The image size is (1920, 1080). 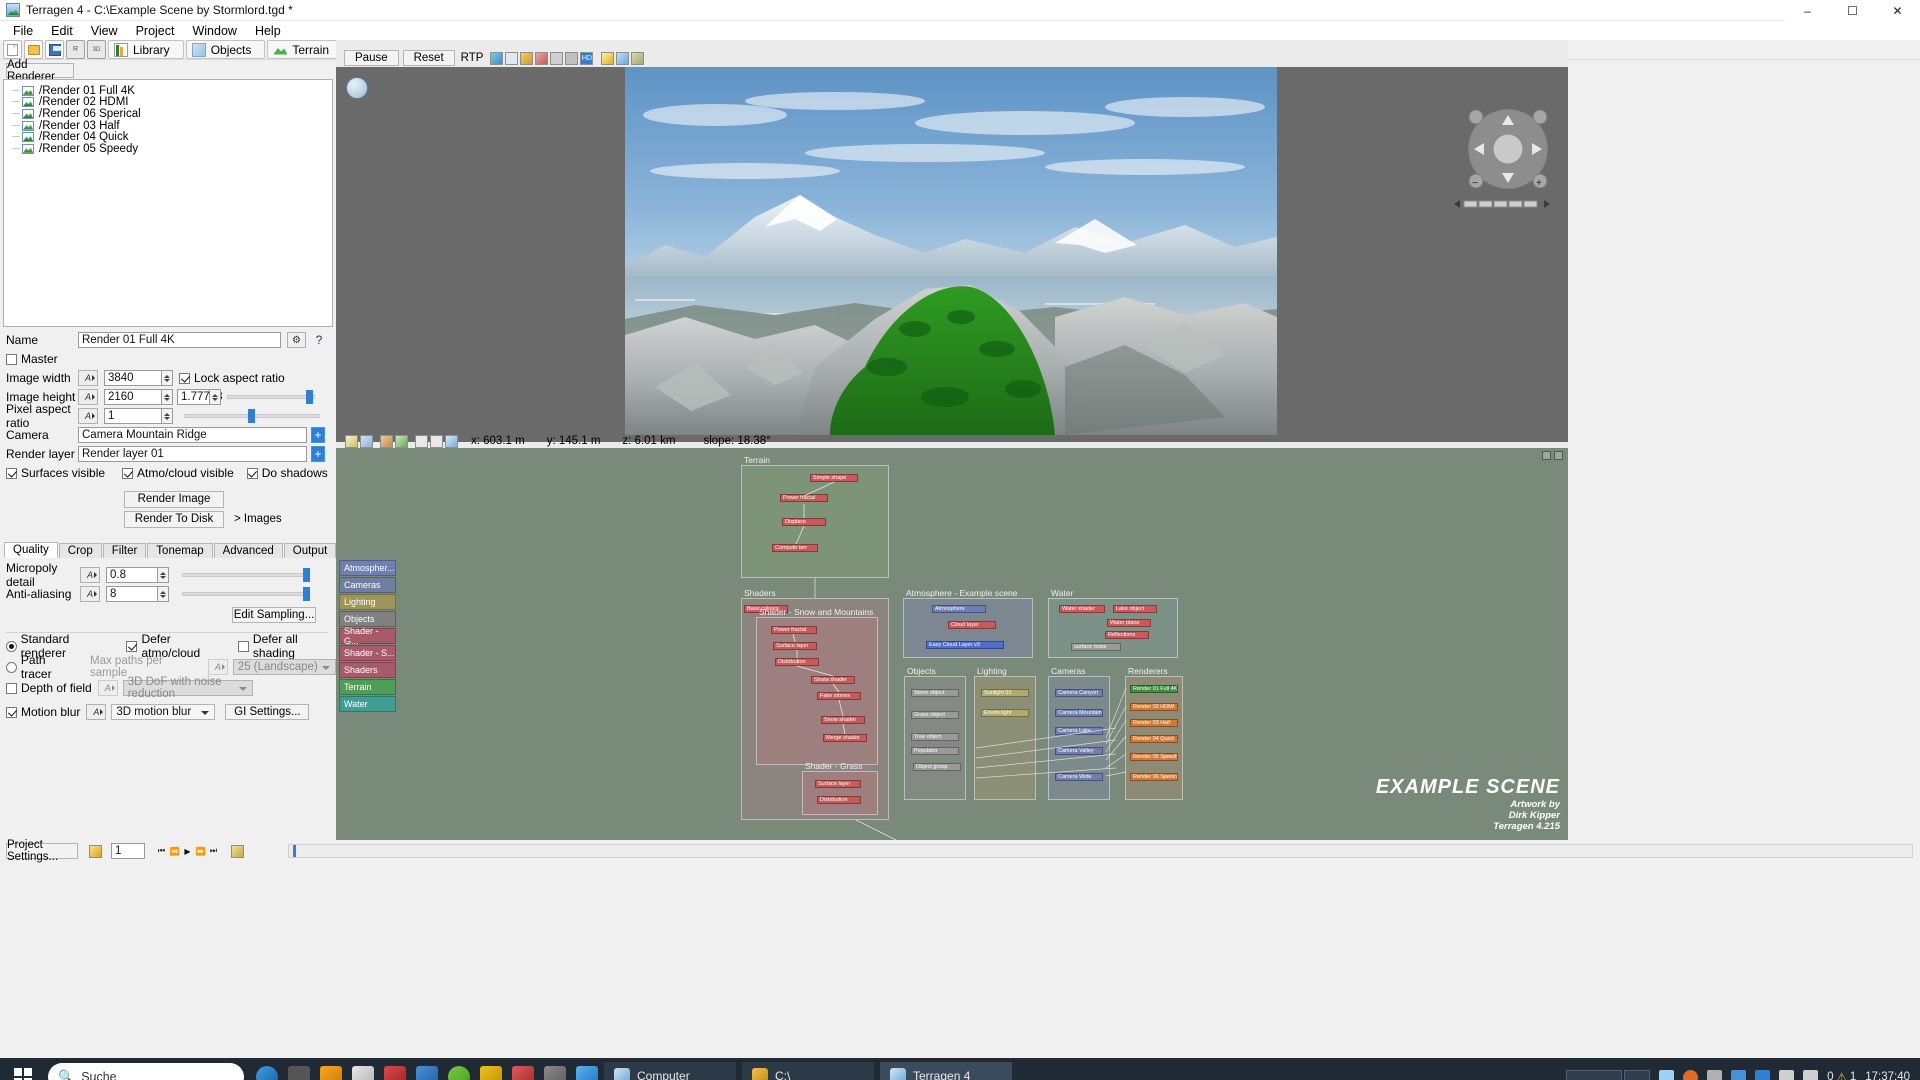 What do you see at coordinates (1715, 1074) in the screenshot?
I see `tray-chevron-up-icon` at bounding box center [1715, 1074].